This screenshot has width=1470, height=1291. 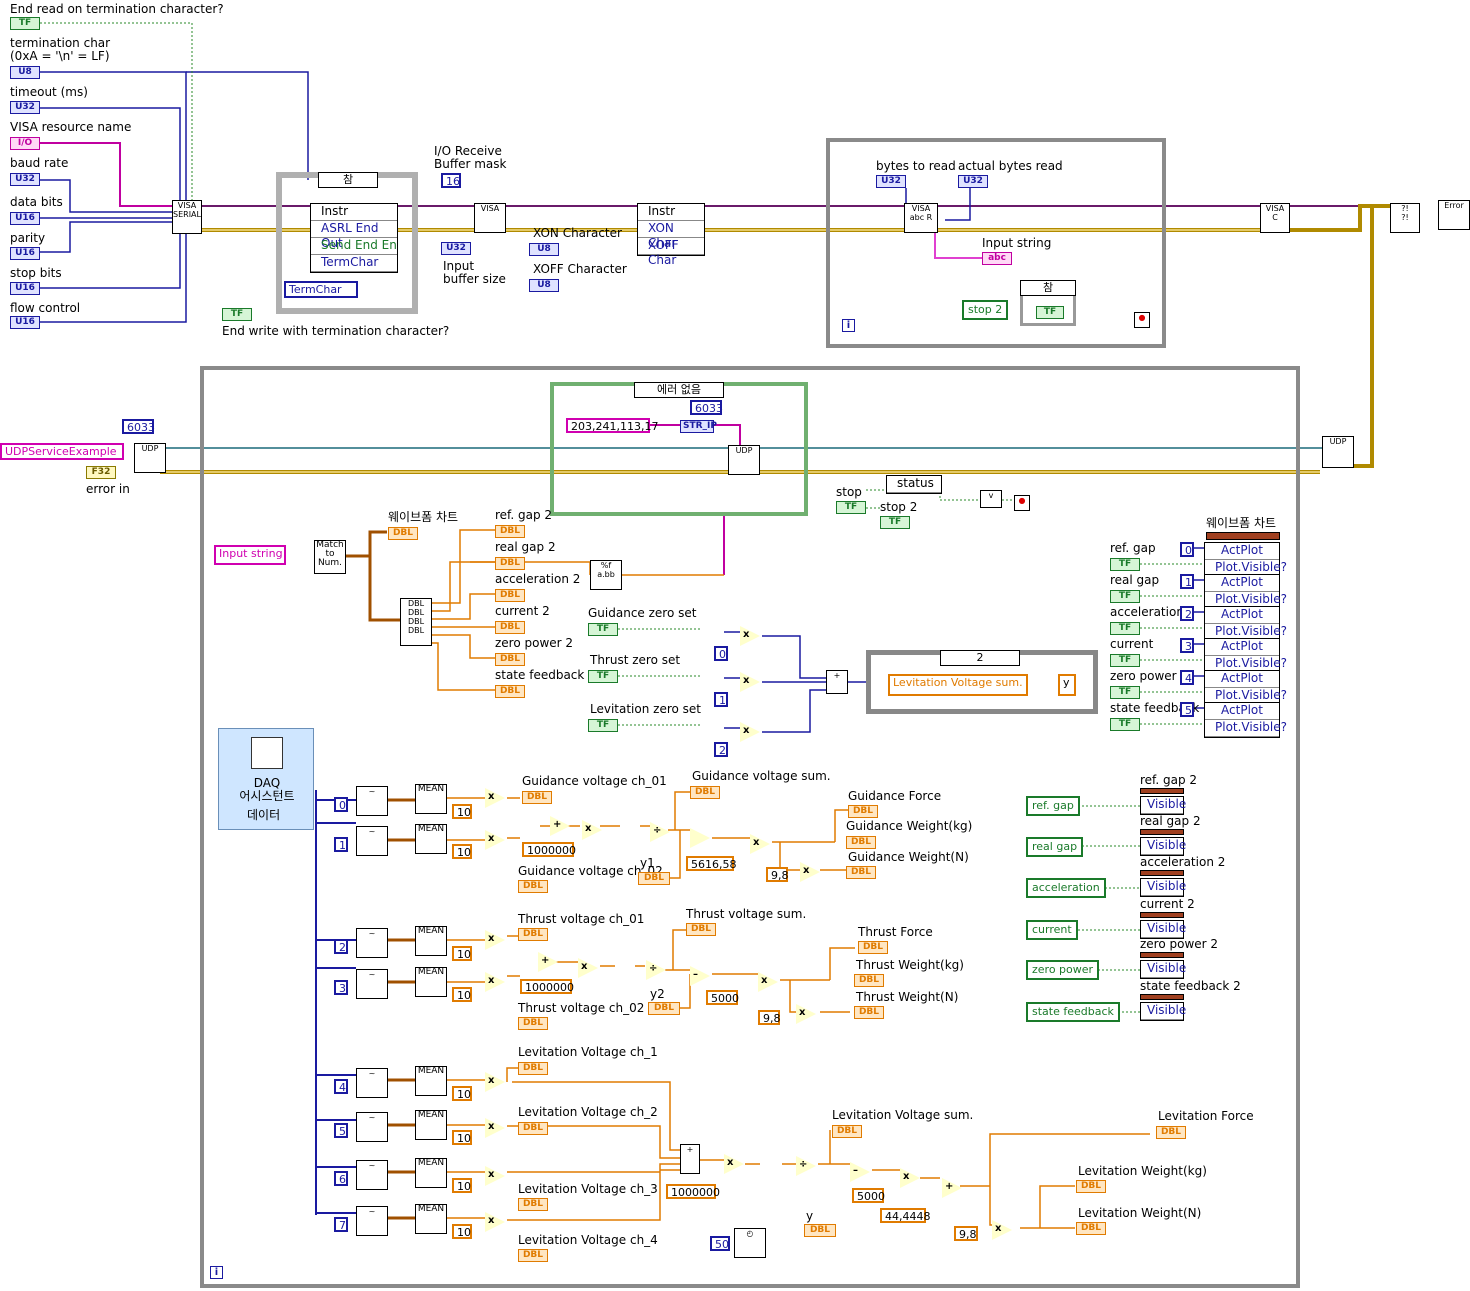 I want to click on udp-case-port: 6033, so click(x=706, y=407).